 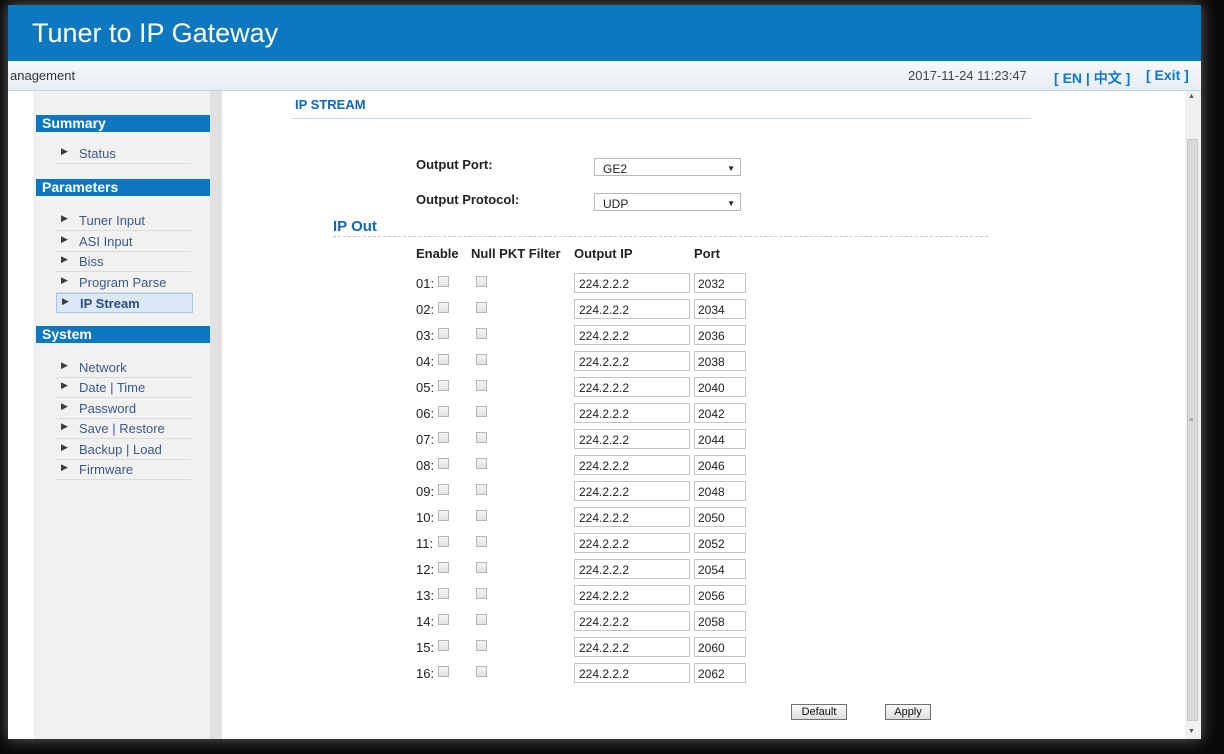 What do you see at coordinates (720, 673) in the screenshot?
I see `port-input: 2062` at bounding box center [720, 673].